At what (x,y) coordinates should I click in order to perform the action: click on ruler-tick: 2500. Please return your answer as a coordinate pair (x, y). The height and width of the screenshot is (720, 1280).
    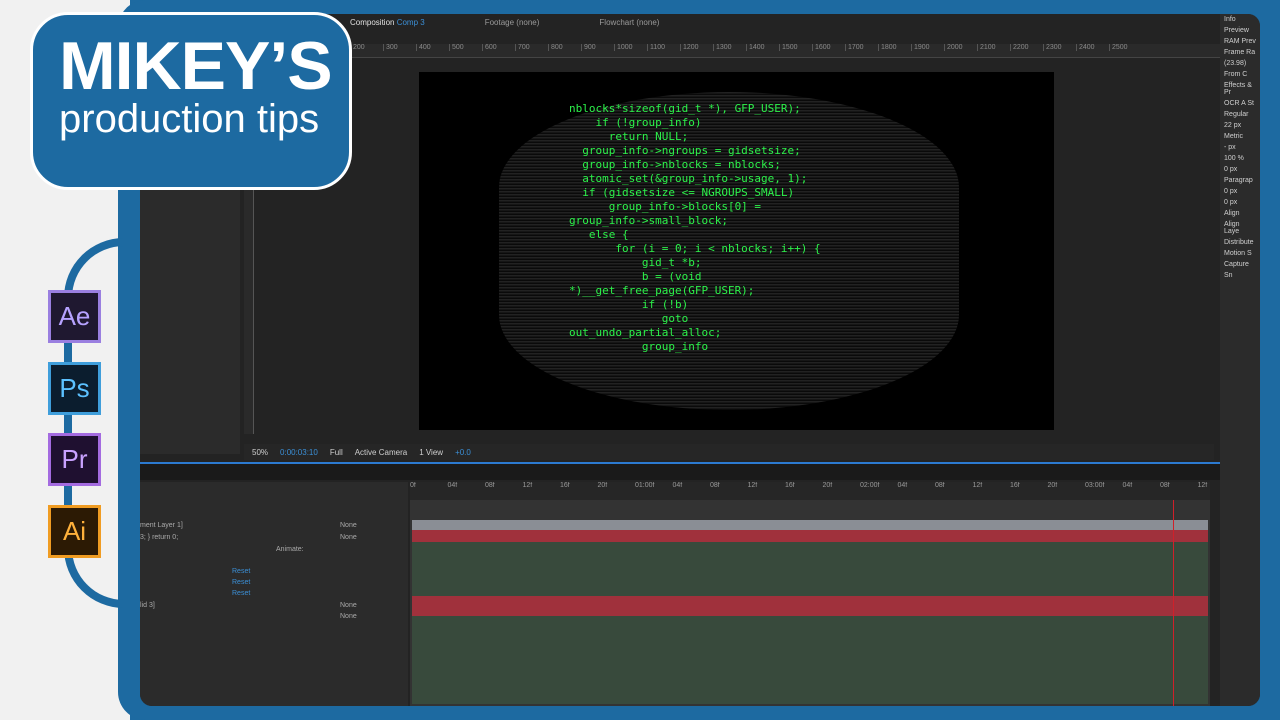
    Looking at the image, I should click on (1125, 47).